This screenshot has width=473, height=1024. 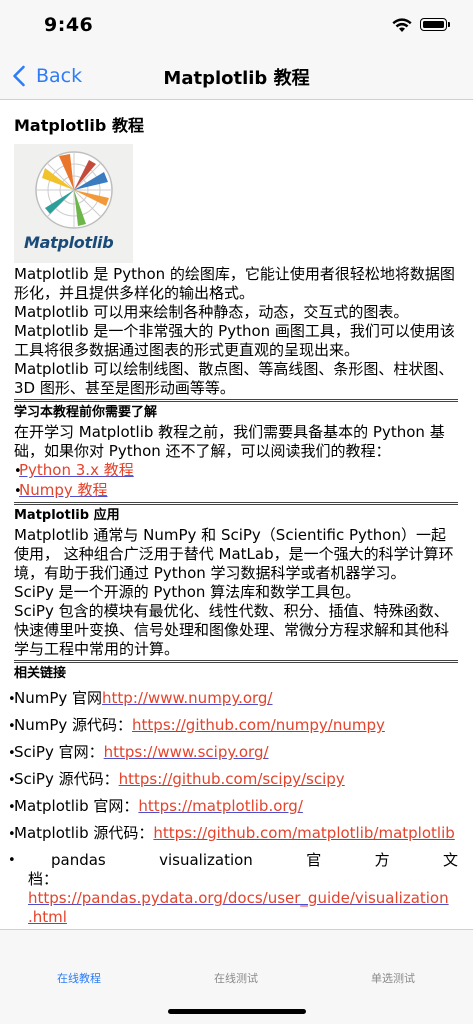 I want to click on page-title: Matplotlib 教程, so click(x=236, y=78).